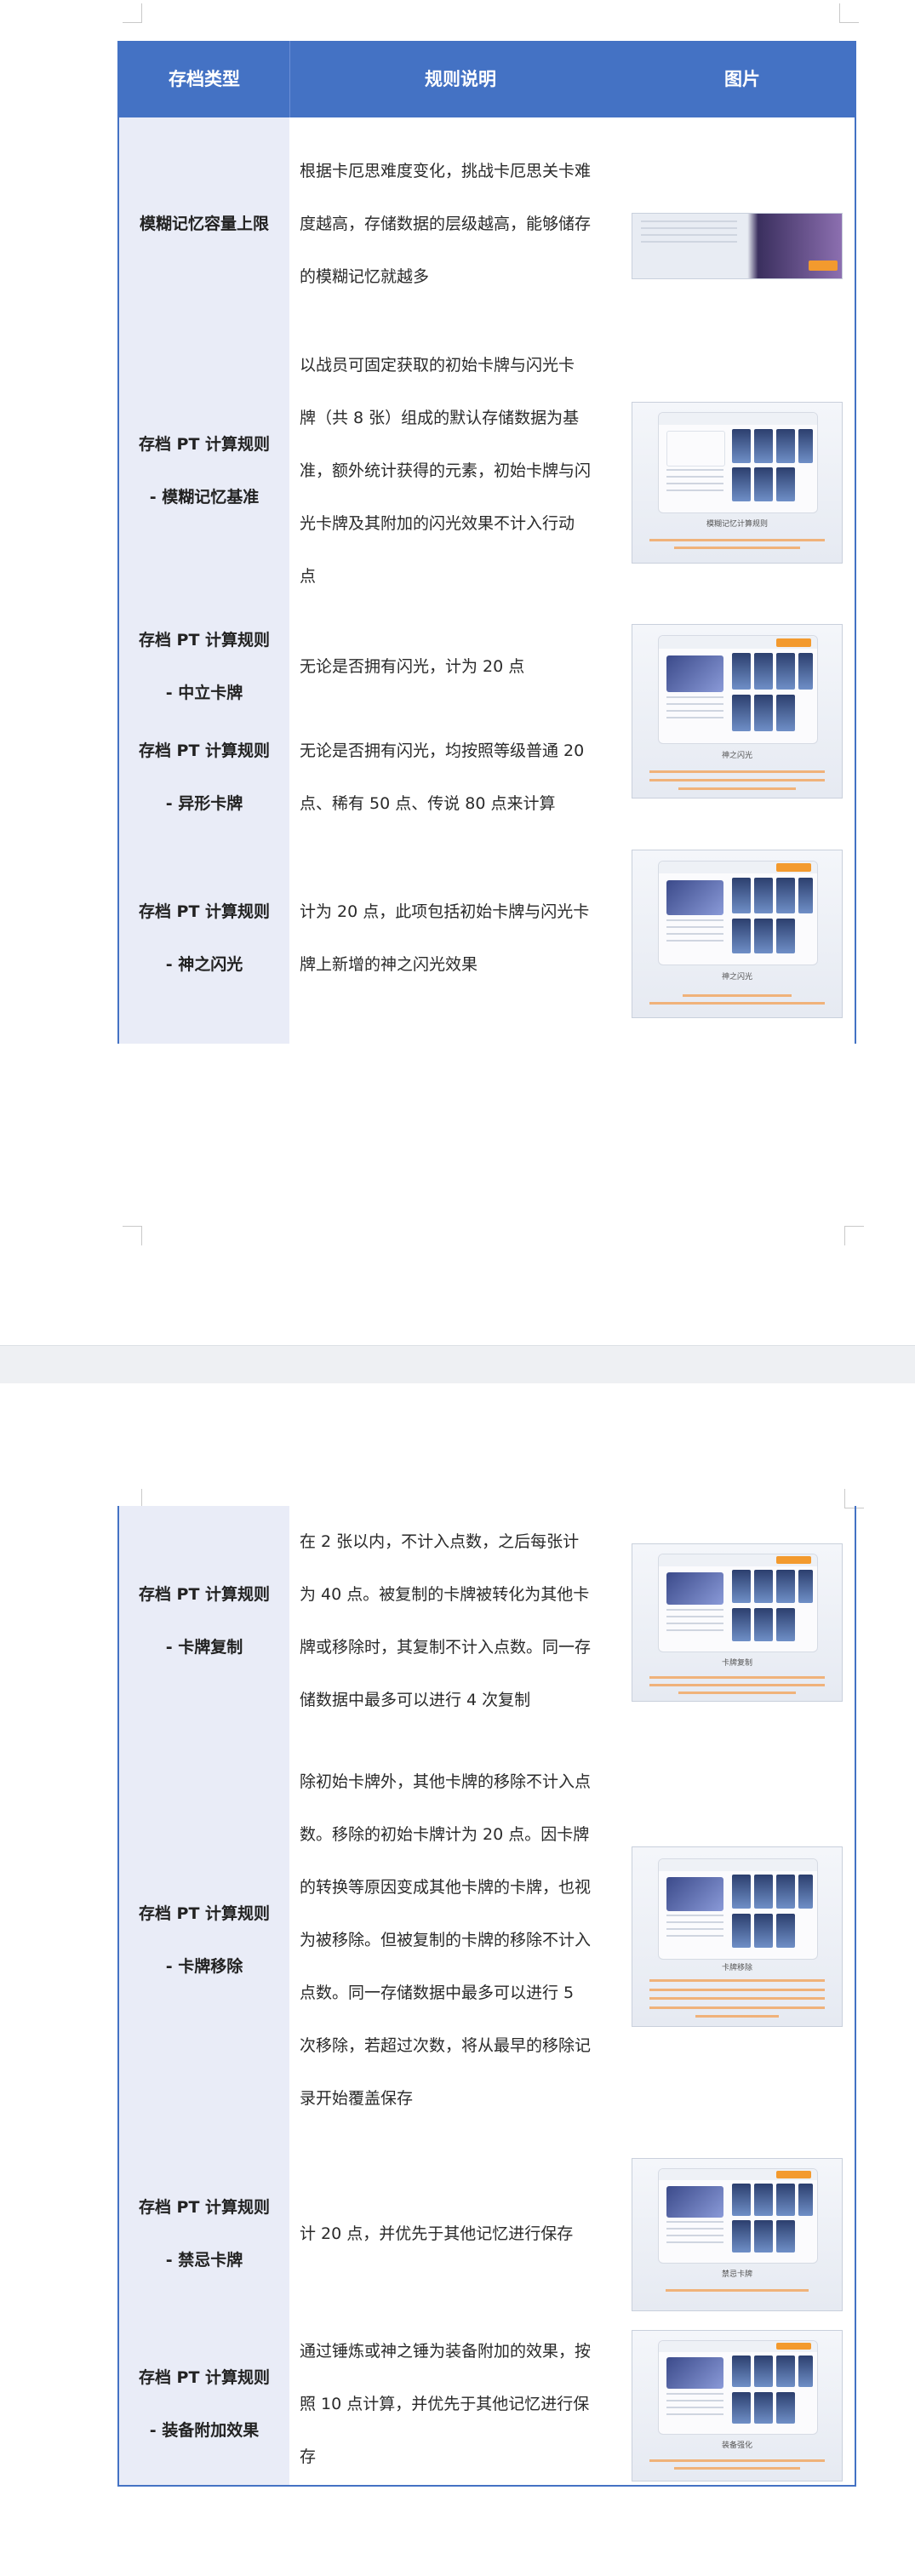 This screenshot has width=915, height=2576. What do you see at coordinates (204, 1940) in the screenshot?
I see `row-type: 存档 PT 计算规则 - 卡牌移除` at bounding box center [204, 1940].